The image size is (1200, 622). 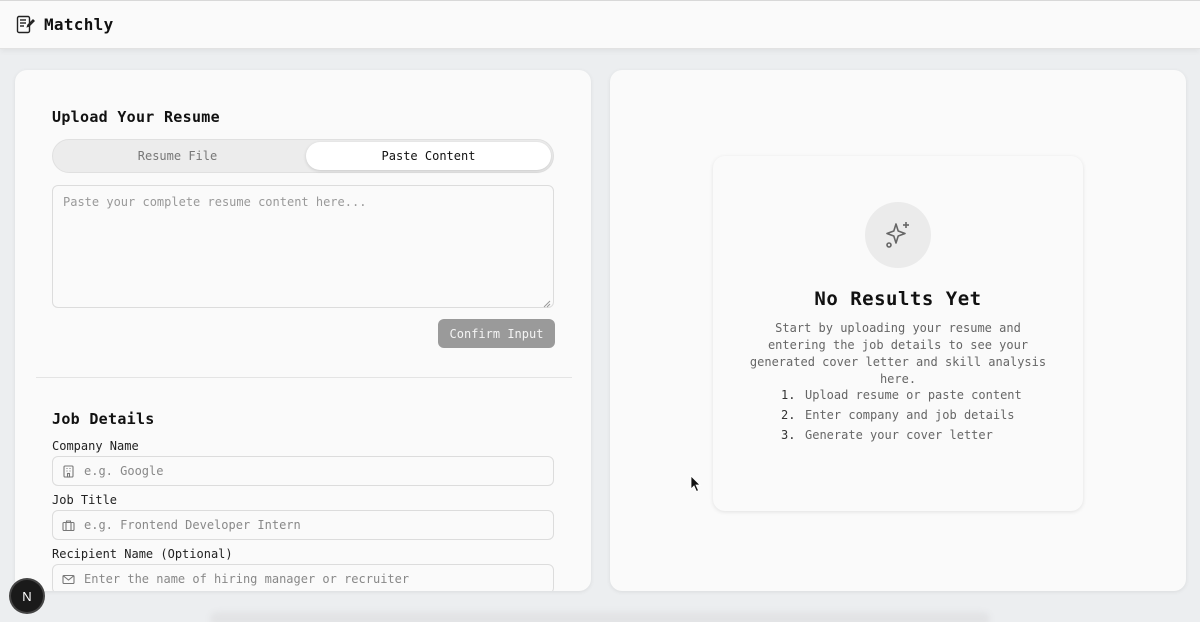 What do you see at coordinates (79, 24) in the screenshot?
I see `app-title: Matchly` at bounding box center [79, 24].